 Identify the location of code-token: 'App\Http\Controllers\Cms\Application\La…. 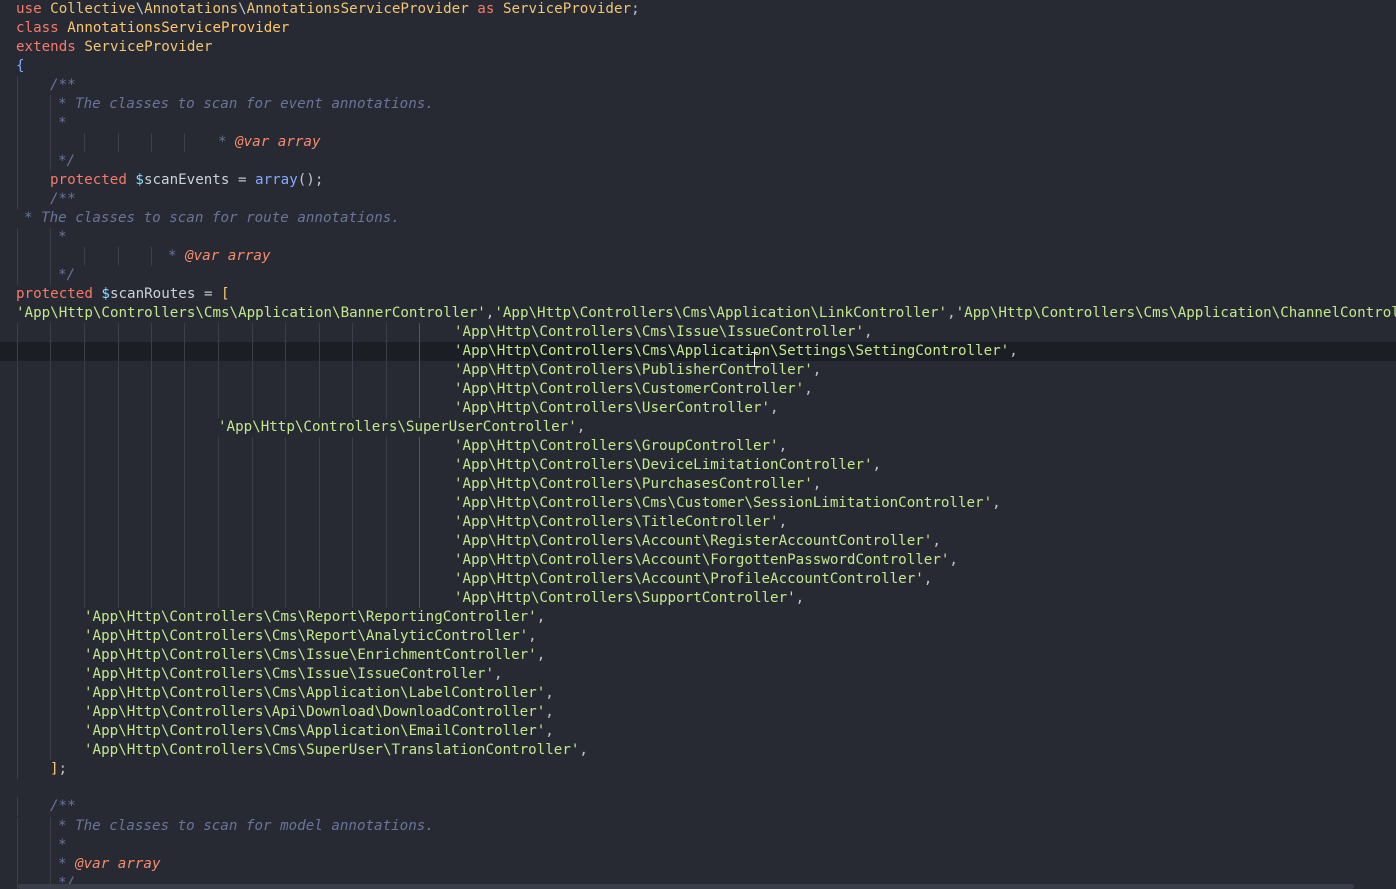
(315, 693).